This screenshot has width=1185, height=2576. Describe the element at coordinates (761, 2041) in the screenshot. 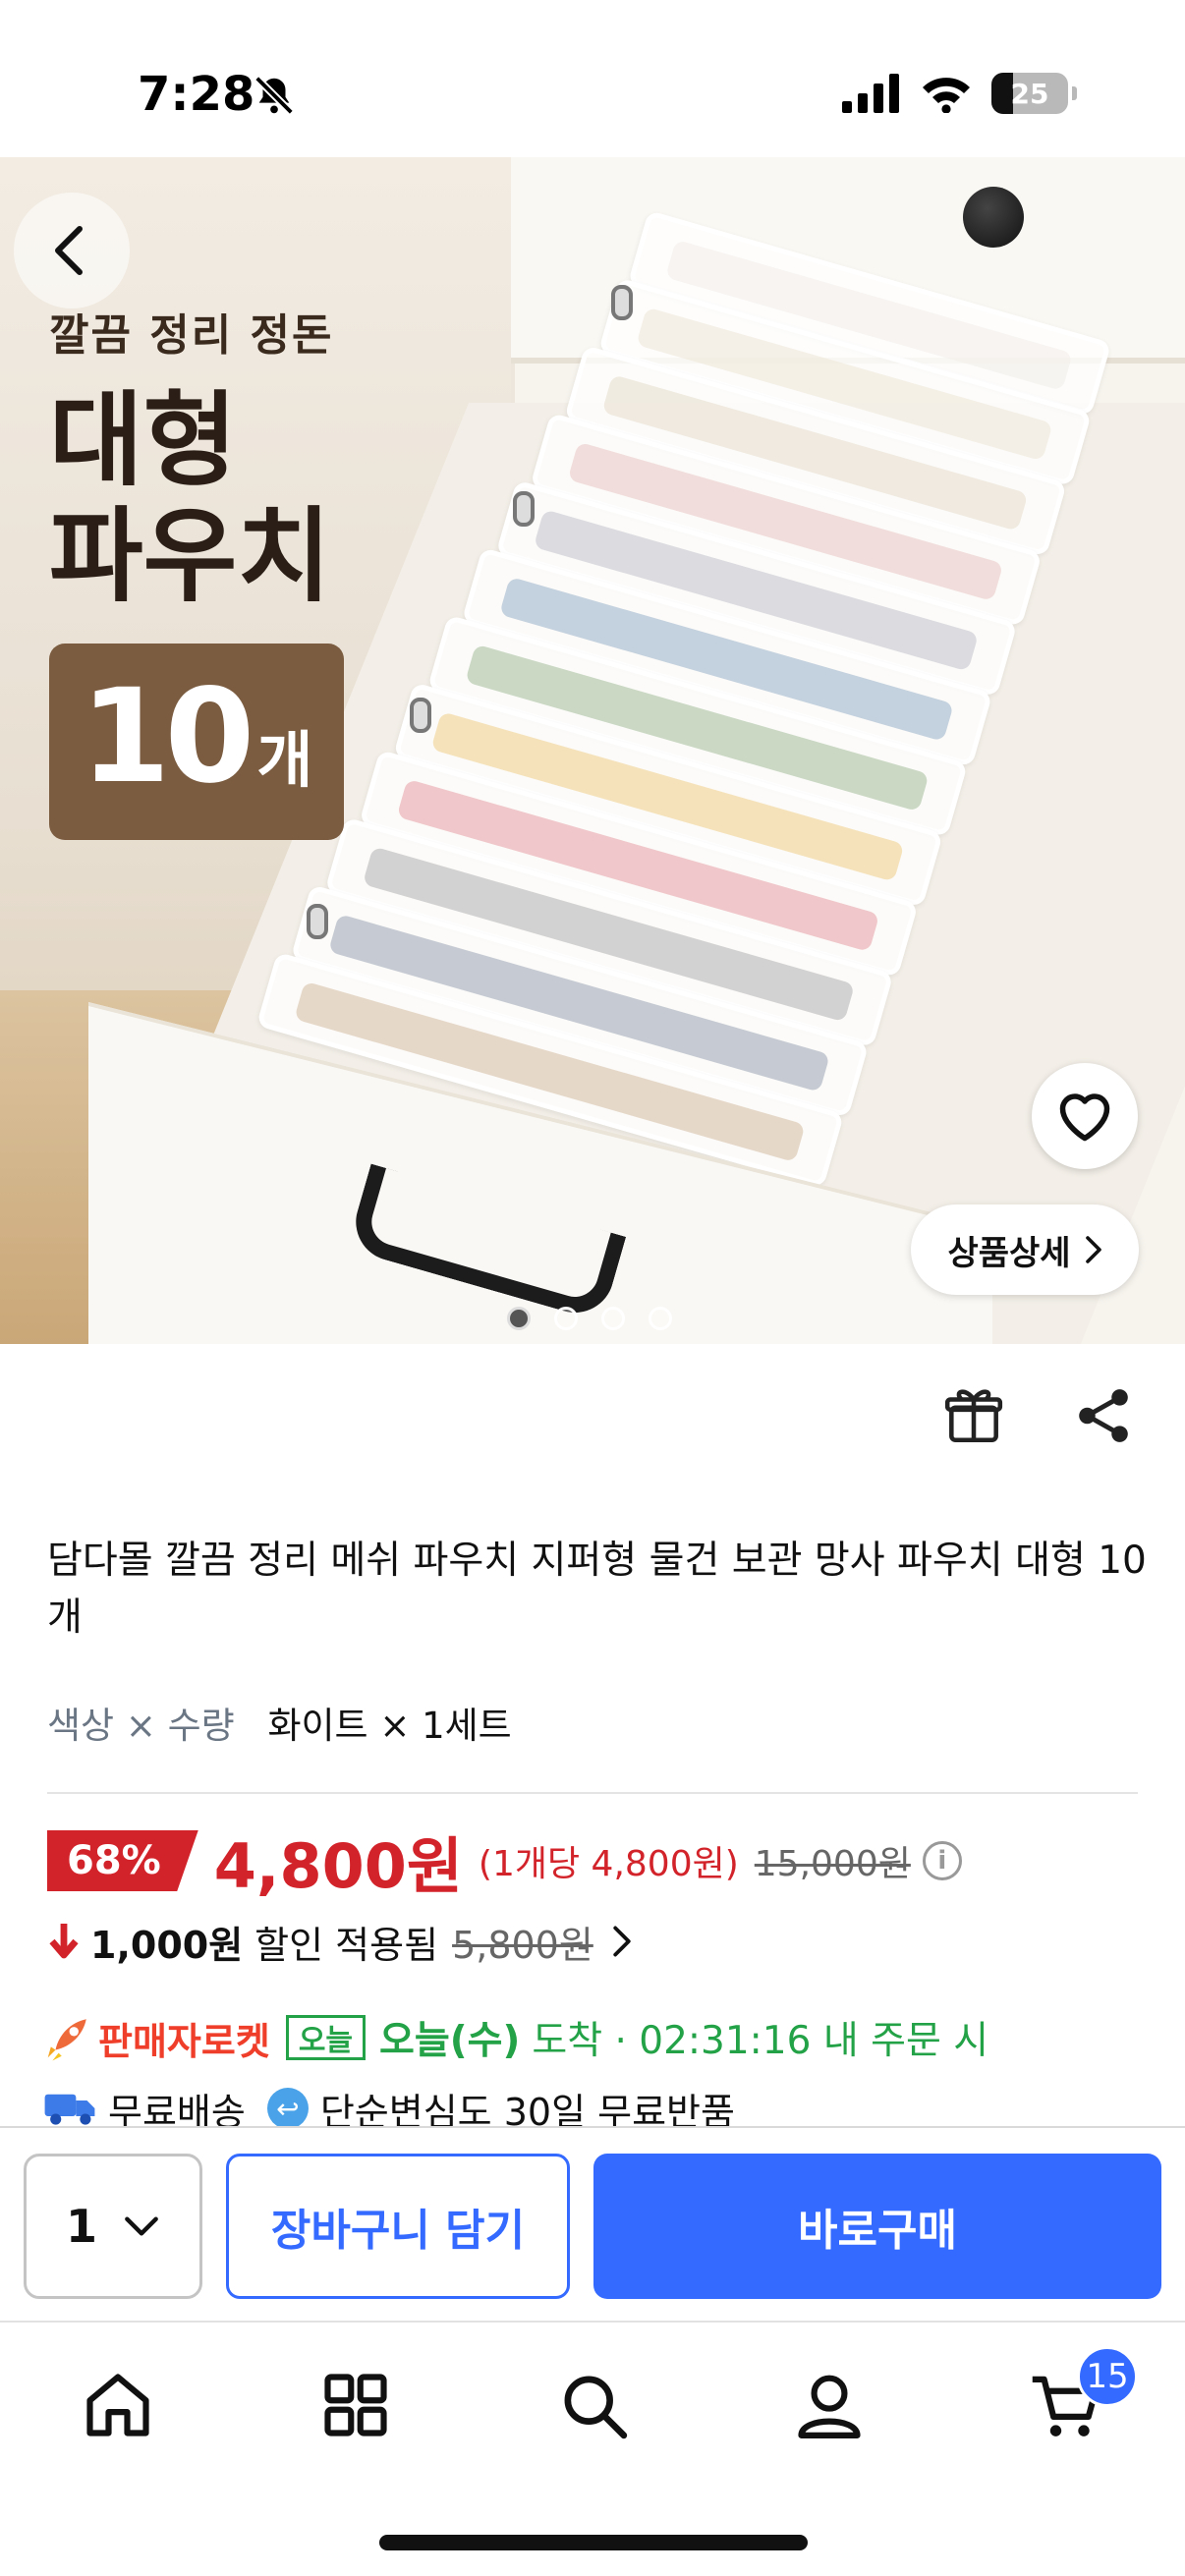

I see `arrival-text: 도착 · 02:31:16 내 주문 시` at that location.